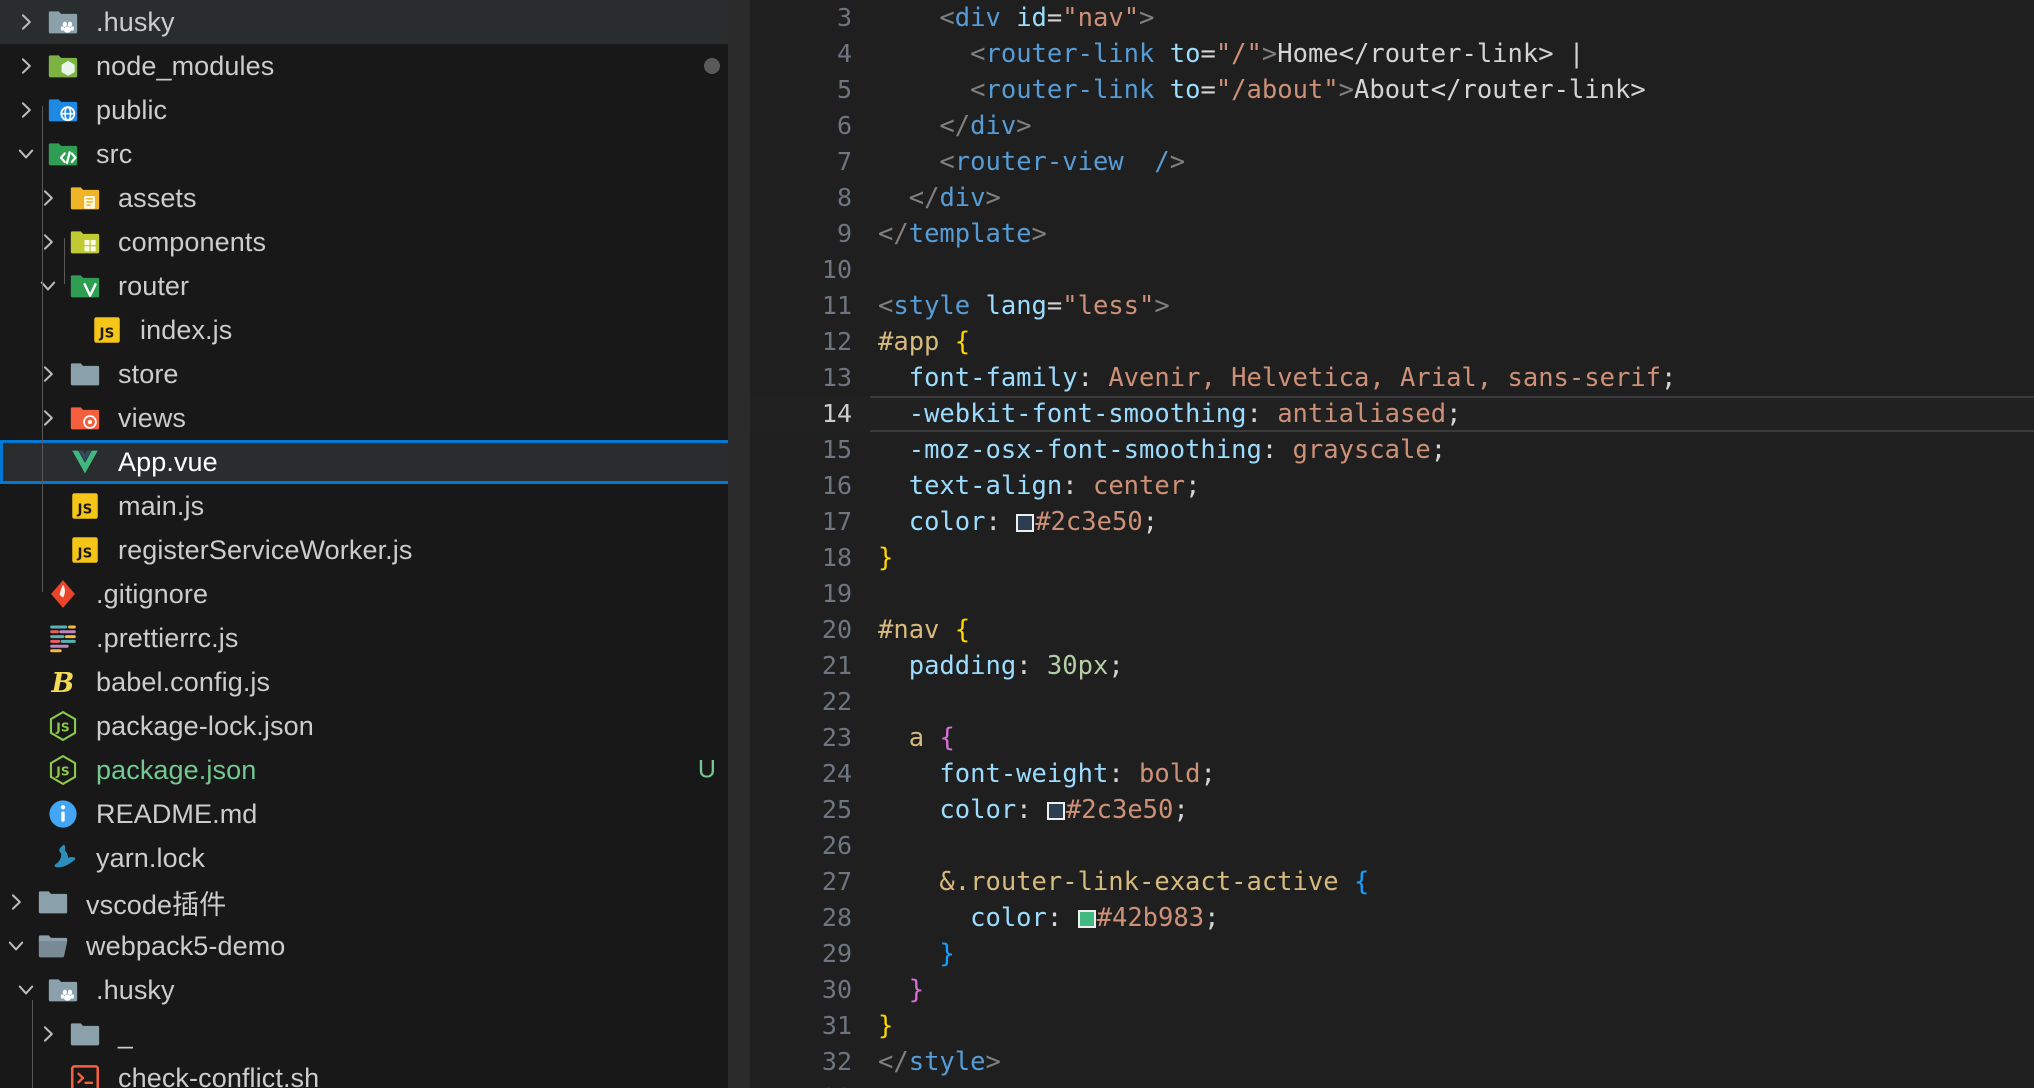 The image size is (2034, 1088). Describe the element at coordinates (375, 638) in the screenshot. I see `tree-item-.prettierrc.js: .prettierrc.js` at that location.